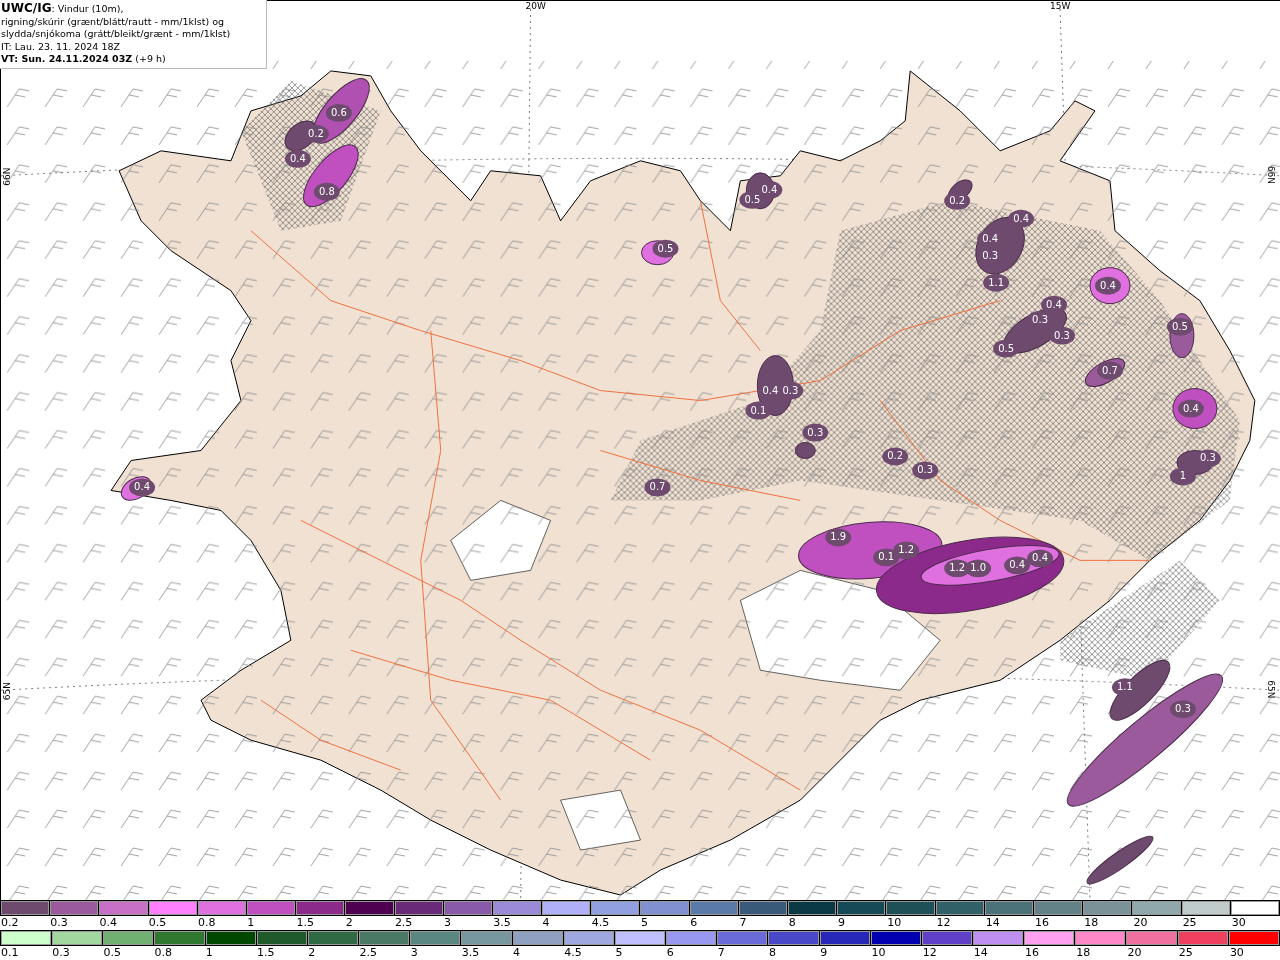  I want to click on issue-time: IT: Lau. 23. 11. 2024 18Z, so click(61, 46).